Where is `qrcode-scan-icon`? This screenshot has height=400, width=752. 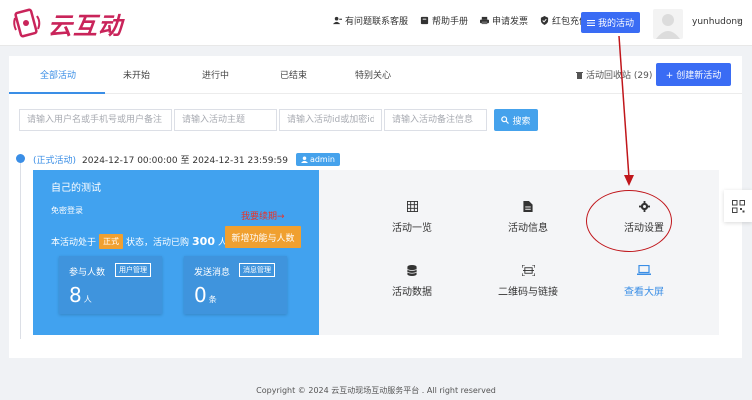
qrcode-scan-icon is located at coordinates (528, 270).